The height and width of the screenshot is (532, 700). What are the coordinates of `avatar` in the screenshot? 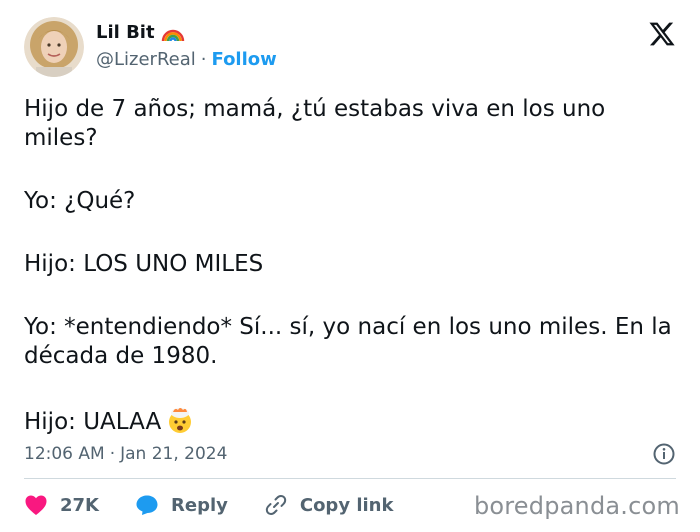 It's located at (54, 47).